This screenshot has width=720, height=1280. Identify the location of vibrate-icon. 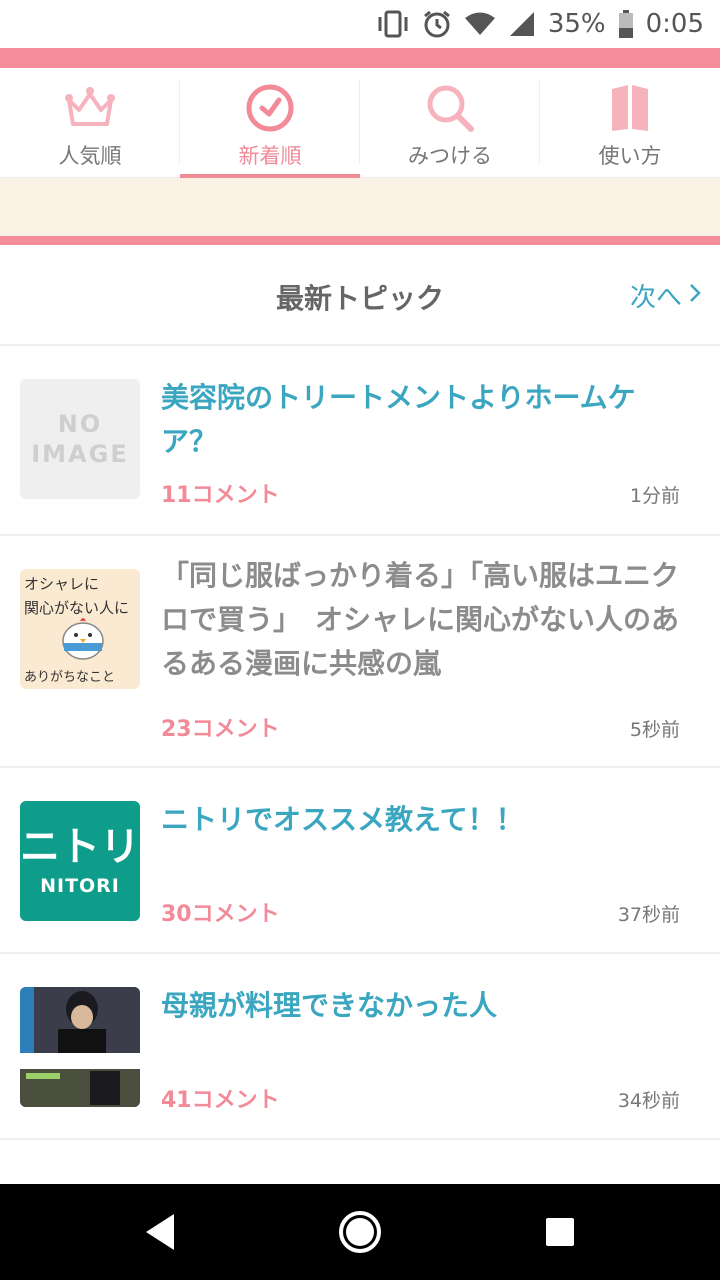
(393, 24).